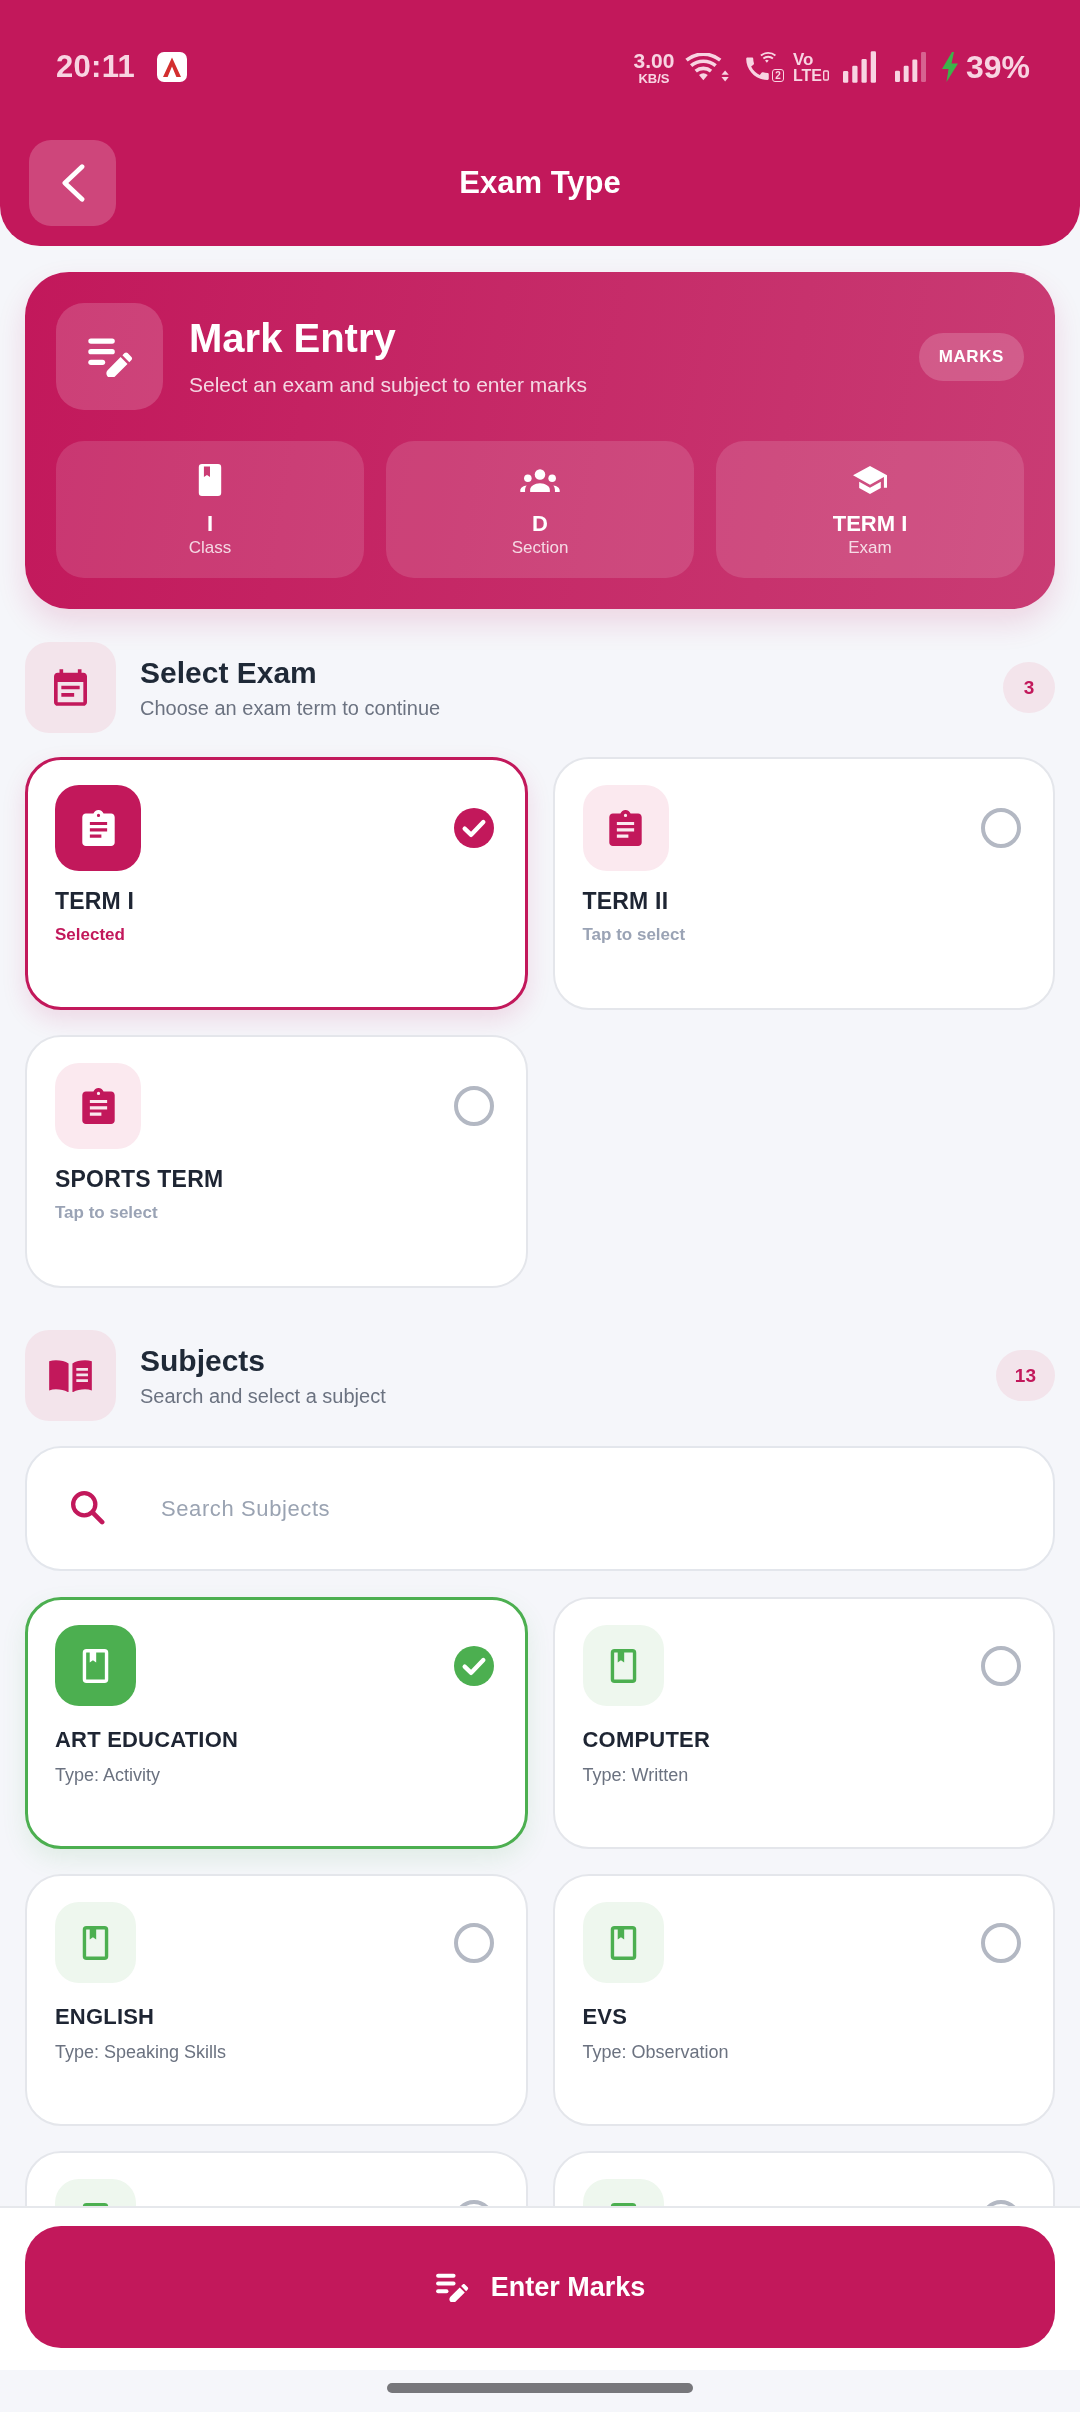 This screenshot has height=2412, width=1080. What do you see at coordinates (229, 672) in the screenshot?
I see `section-title: Select Exam` at bounding box center [229, 672].